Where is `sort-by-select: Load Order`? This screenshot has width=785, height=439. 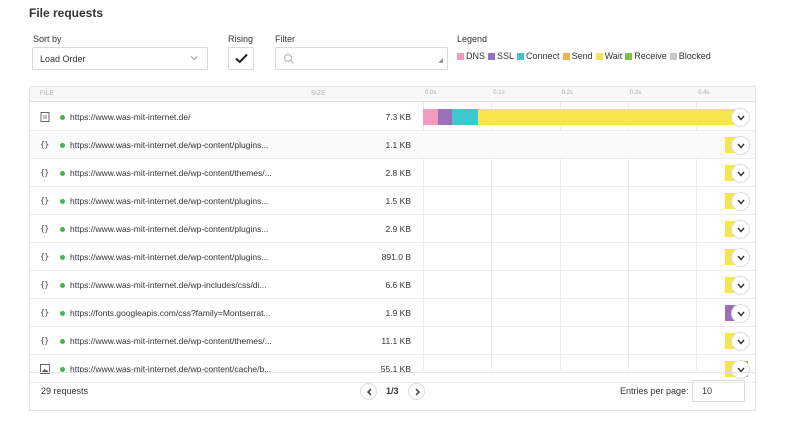 sort-by-select: Load Order is located at coordinates (120, 58).